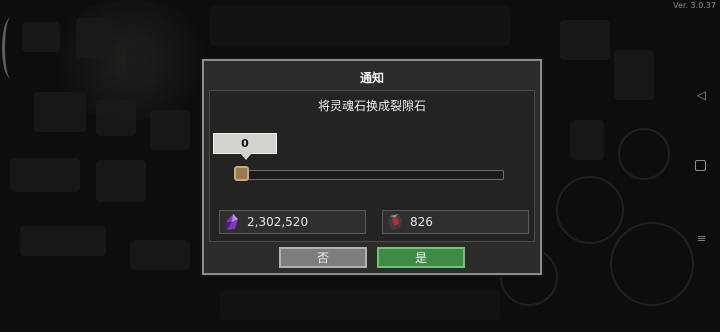  What do you see at coordinates (694, 5) in the screenshot?
I see `version-label: Ver. 3.0.37` at bounding box center [694, 5].